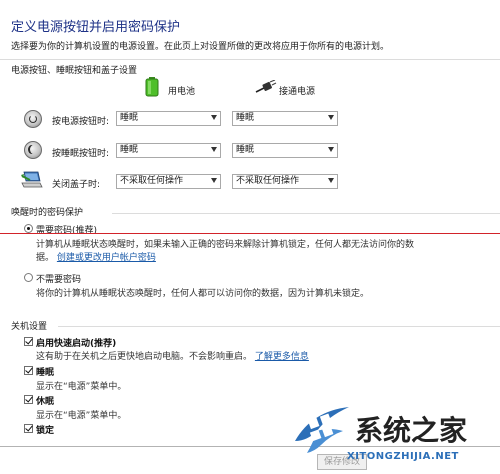 This screenshot has height=474, width=500. Describe the element at coordinates (81, 416) in the screenshot. I see `hibernate-desc: 显示在“电源”菜单中。` at that location.